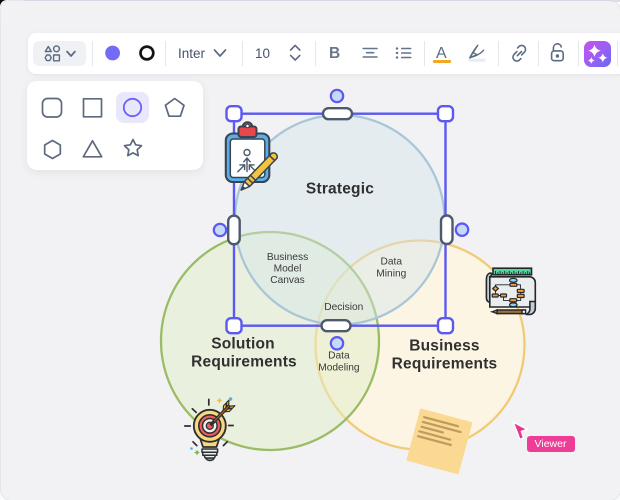  Describe the element at coordinates (343, 307) in the screenshot. I see `svg-text: Decision` at that location.